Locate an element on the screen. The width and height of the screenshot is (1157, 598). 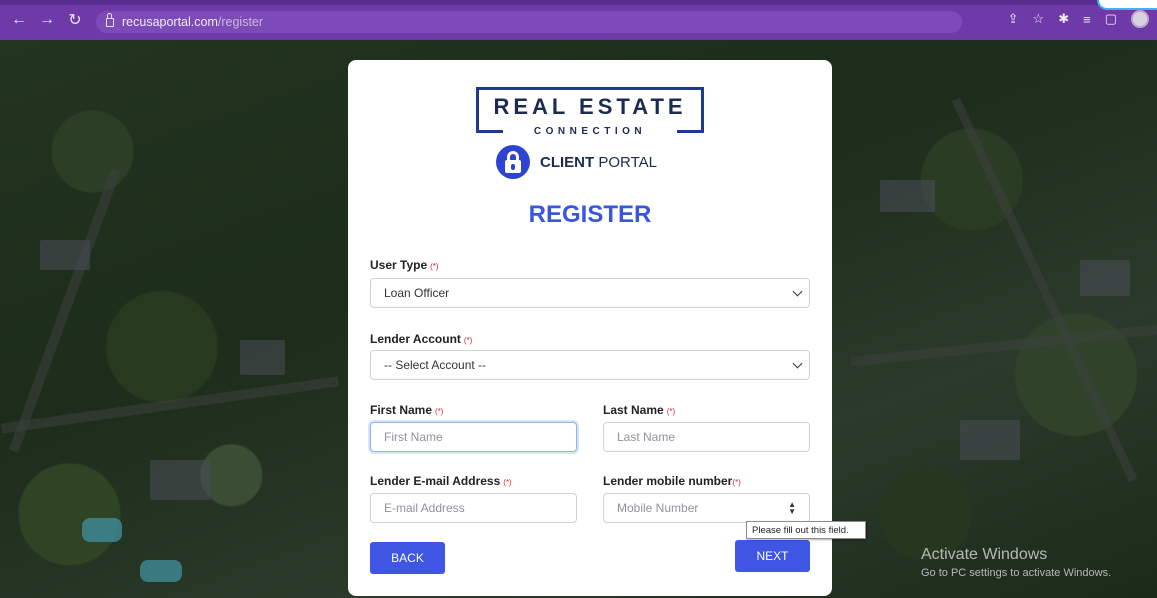
logo-subtitle-wrap: CONNECTION is located at coordinates (590, 129).